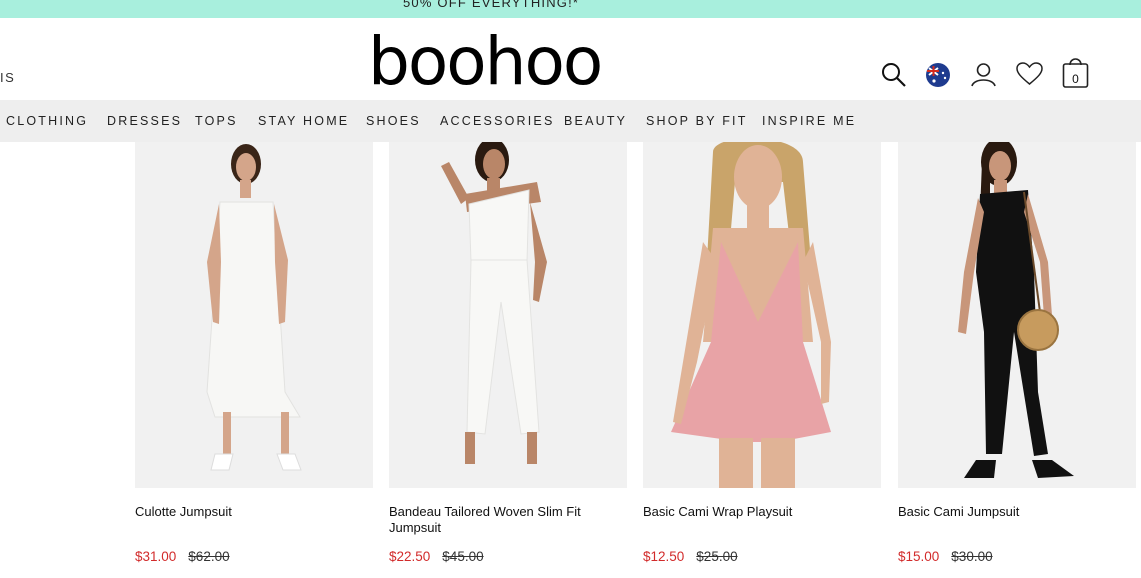 This screenshot has height=578, width=1141. Describe the element at coordinates (144, 121) in the screenshot. I see `nav-item-dresses: DRESSES` at that location.